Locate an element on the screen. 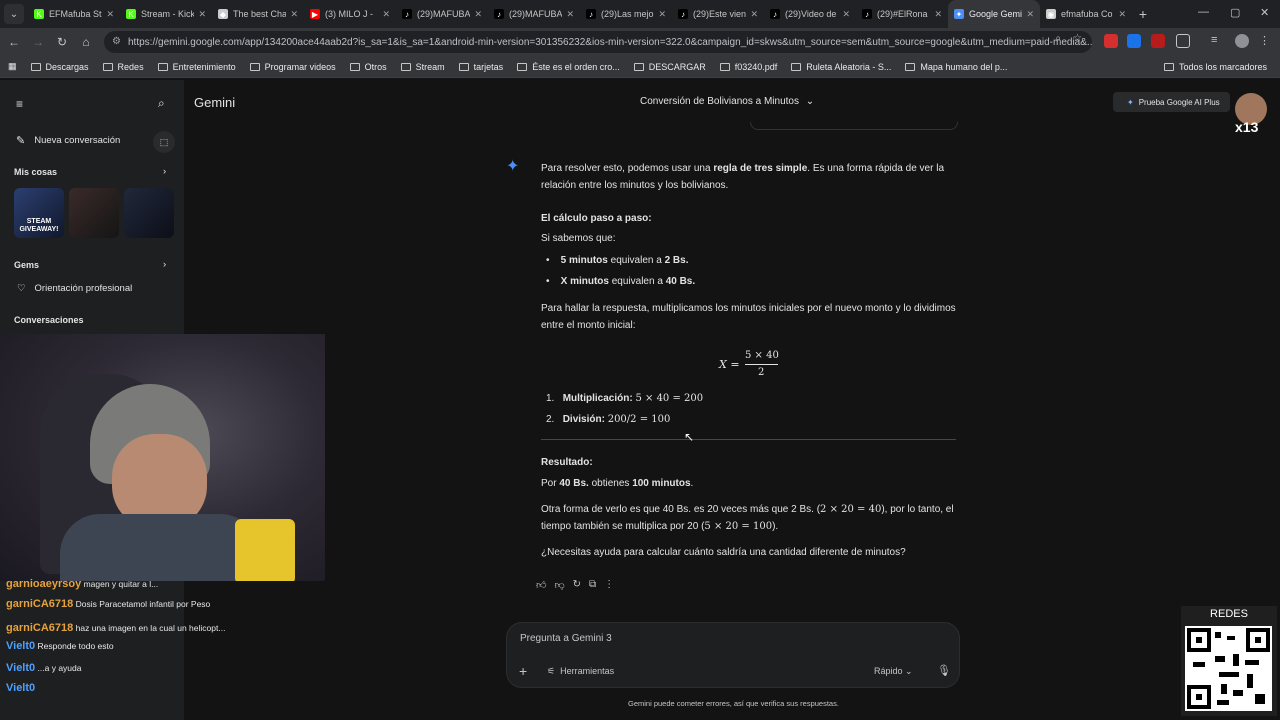  browser-tab: ♪ (29)Este vien ✕ is located at coordinates (718, 14).